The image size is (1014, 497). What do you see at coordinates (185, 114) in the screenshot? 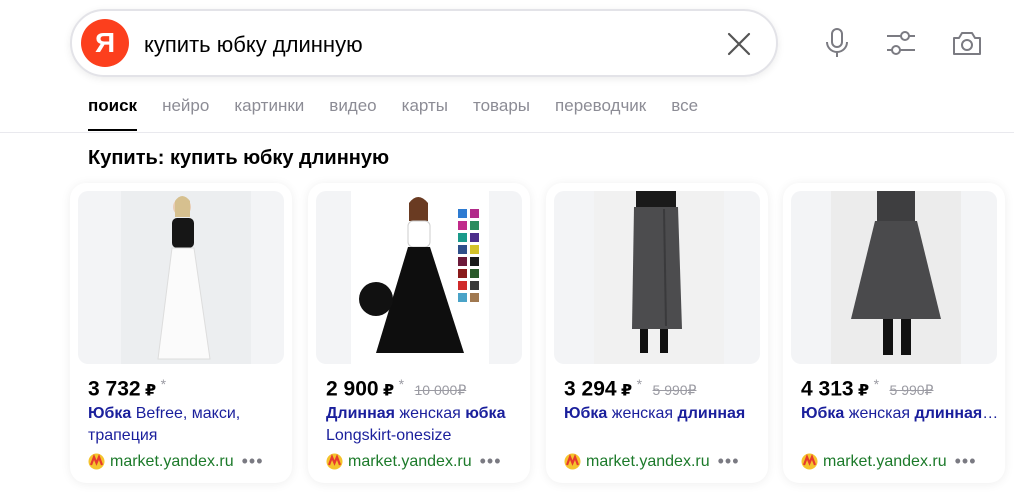
I see `tab-neuro: нейро` at bounding box center [185, 114].